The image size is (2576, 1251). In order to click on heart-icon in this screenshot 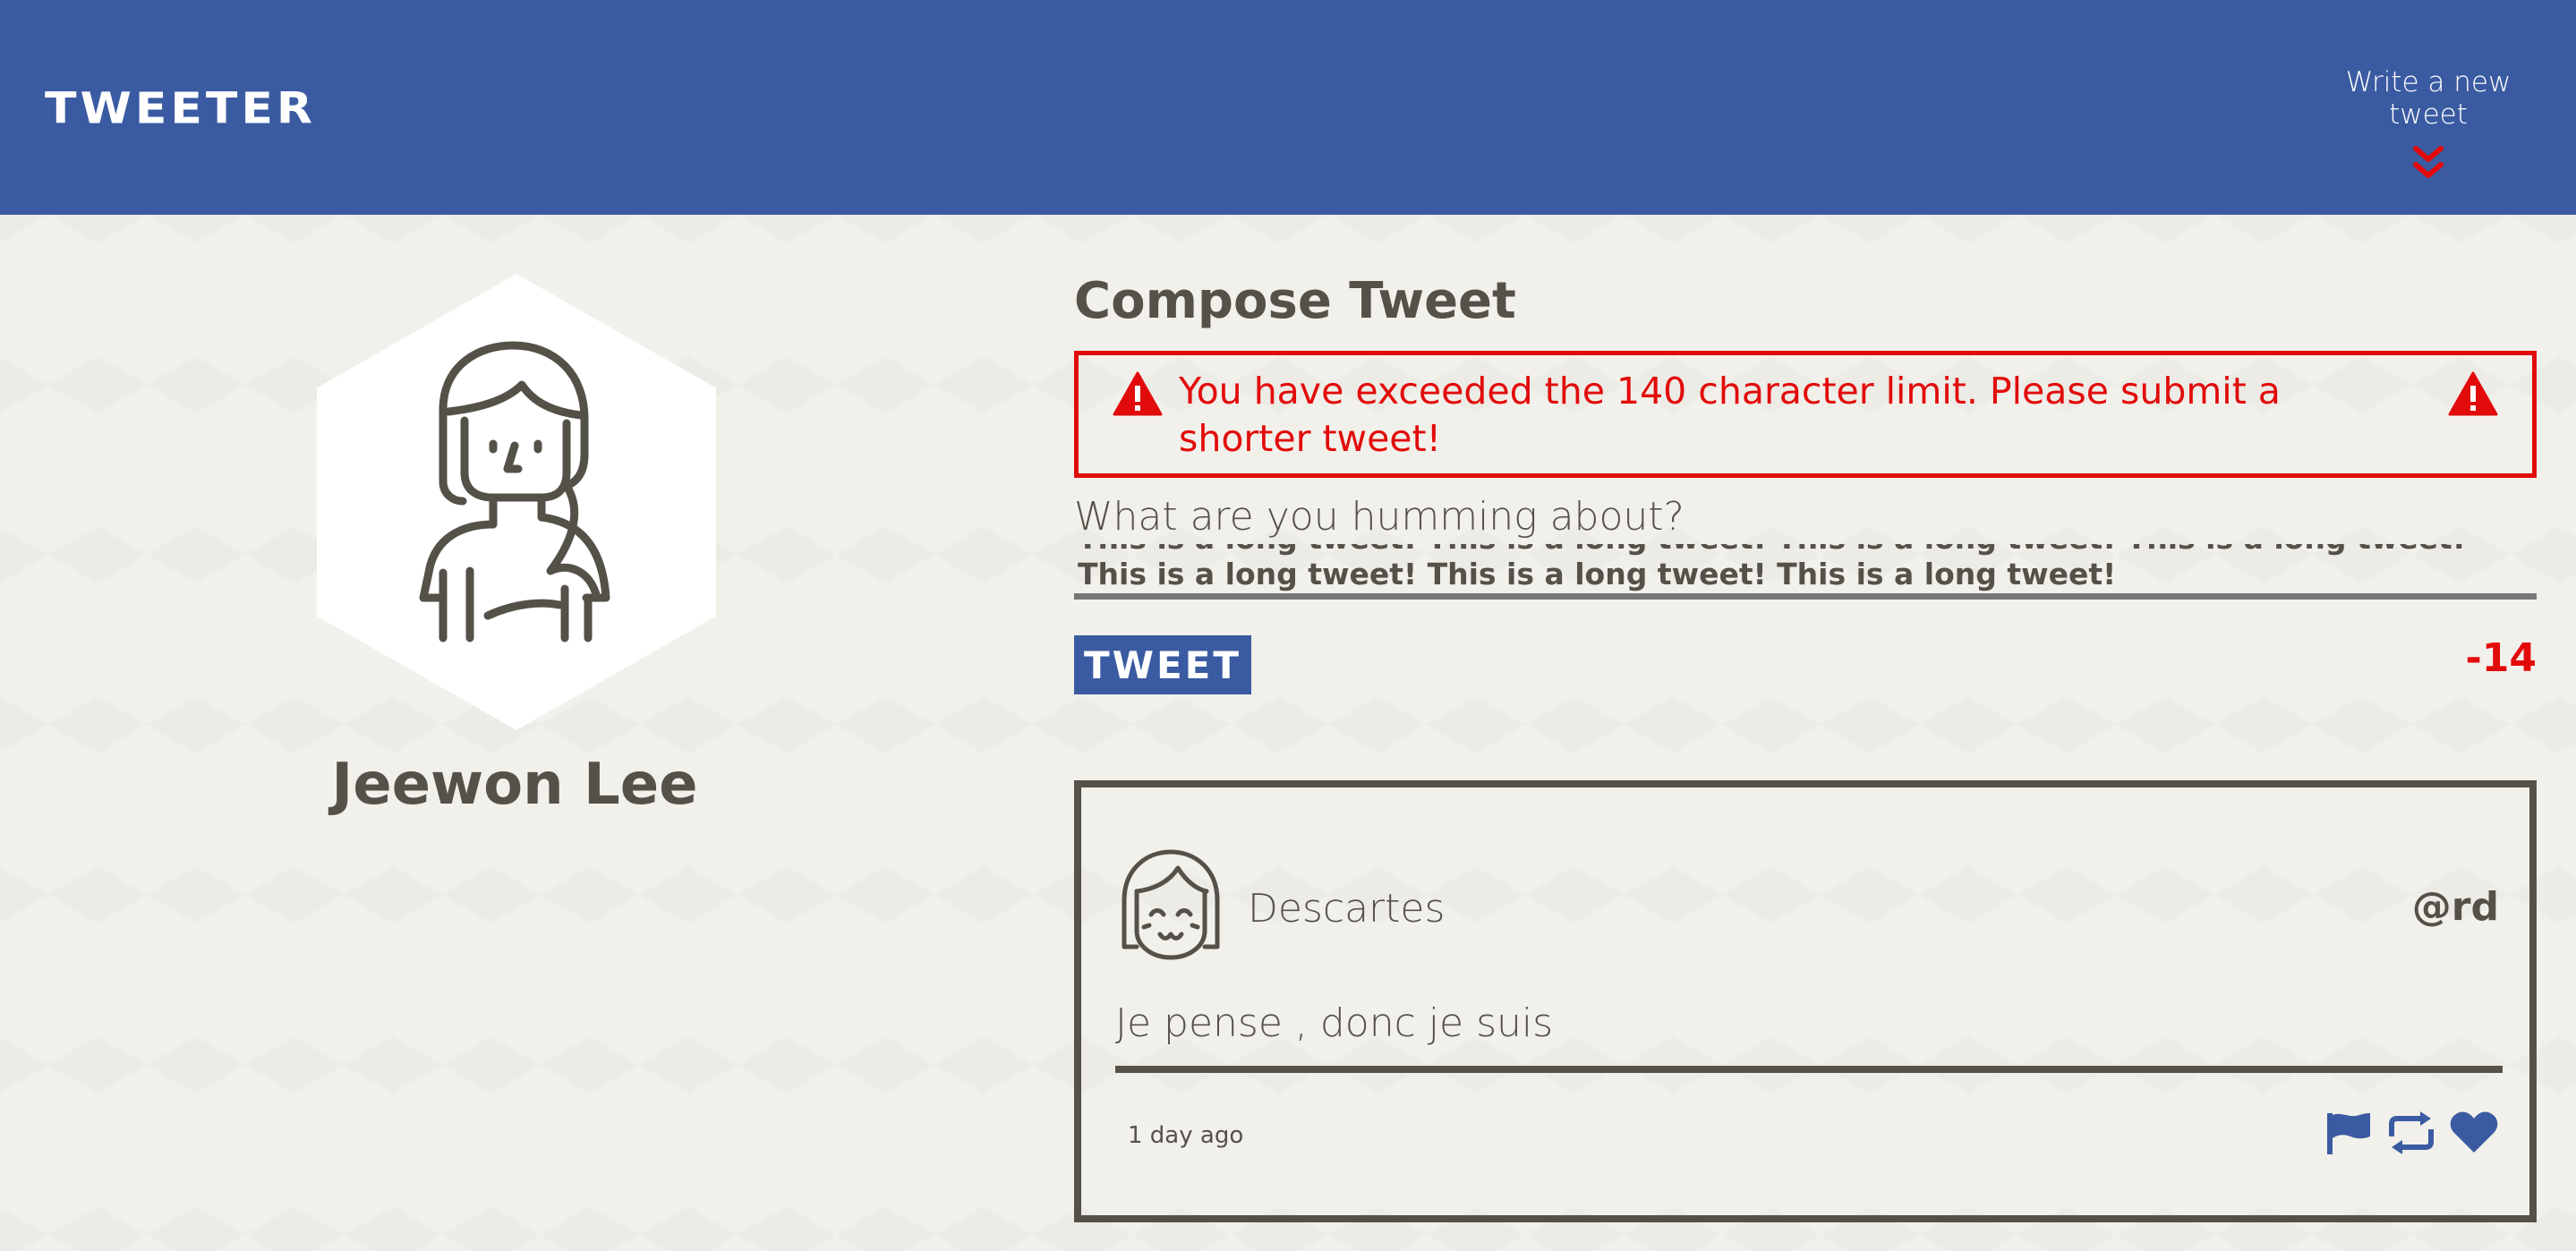, I will do `click(2474, 1133)`.